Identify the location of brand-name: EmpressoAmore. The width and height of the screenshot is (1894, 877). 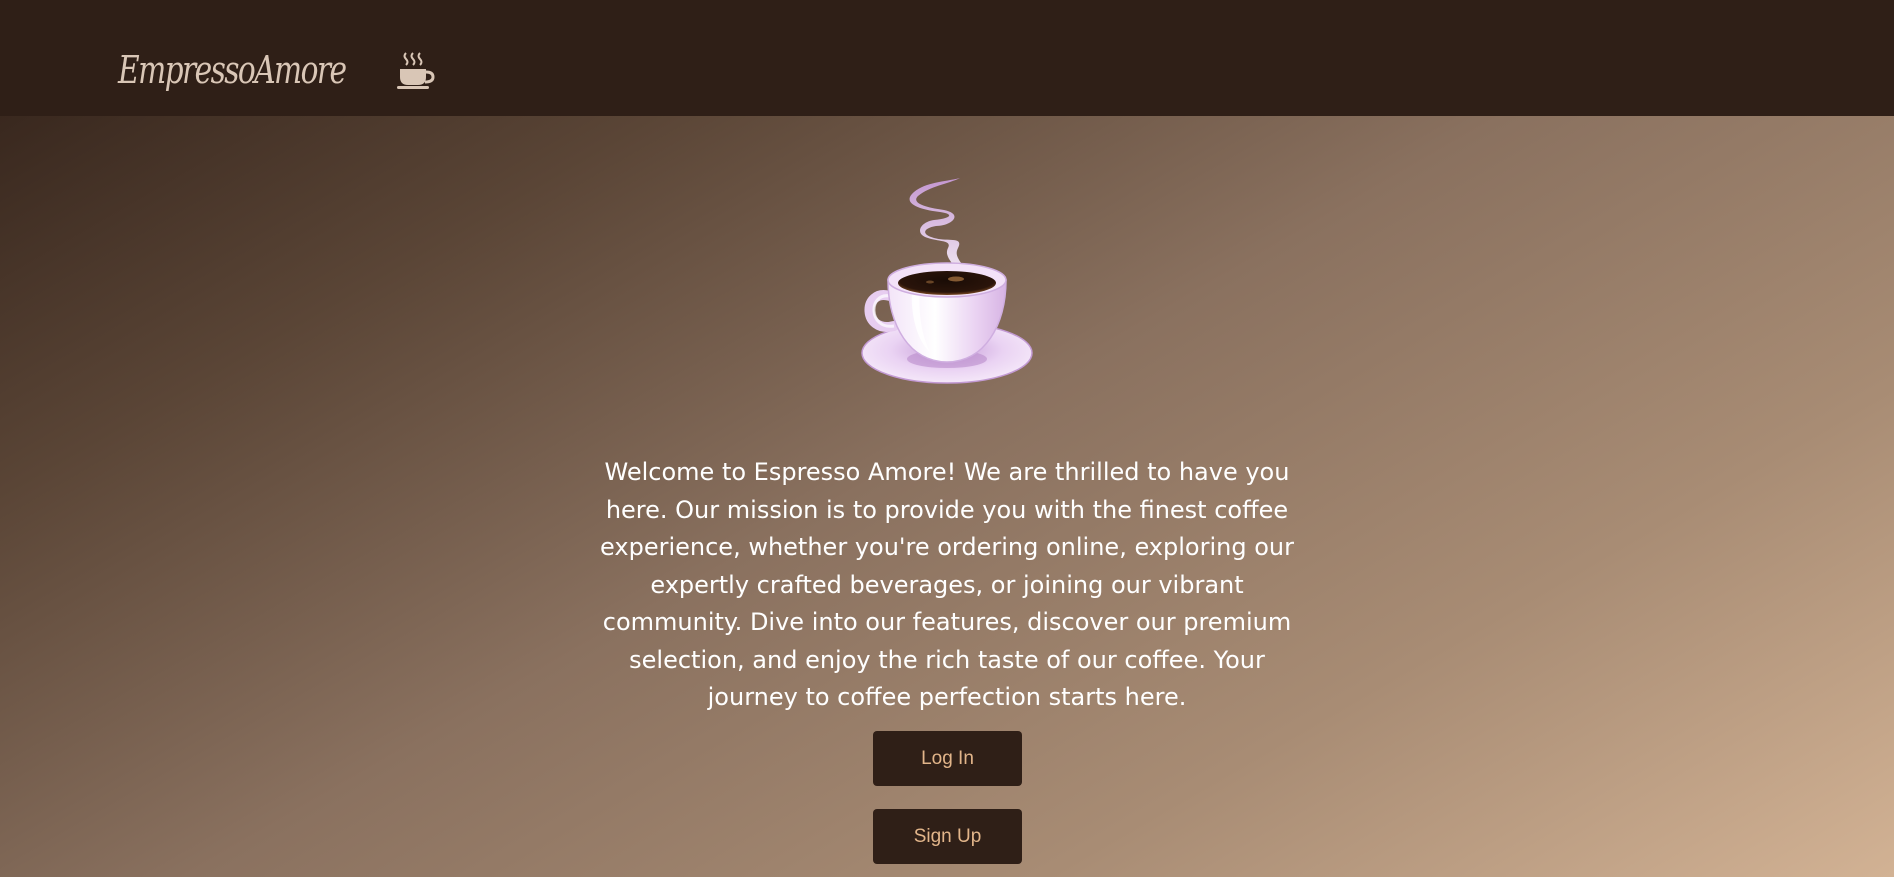
(232, 70).